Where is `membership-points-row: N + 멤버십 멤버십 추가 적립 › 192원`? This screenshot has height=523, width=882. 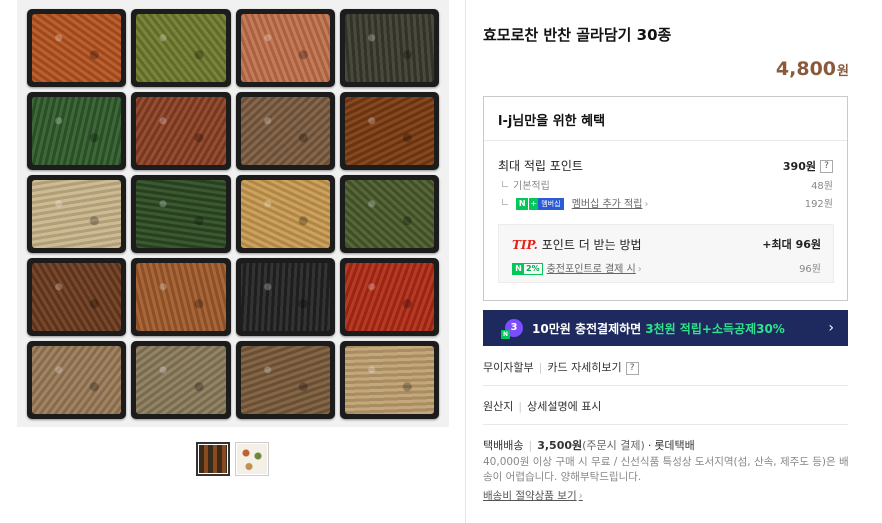 membership-points-row: N + 멤버십 멤버십 추가 적립 › 192원 is located at coordinates (665, 202).